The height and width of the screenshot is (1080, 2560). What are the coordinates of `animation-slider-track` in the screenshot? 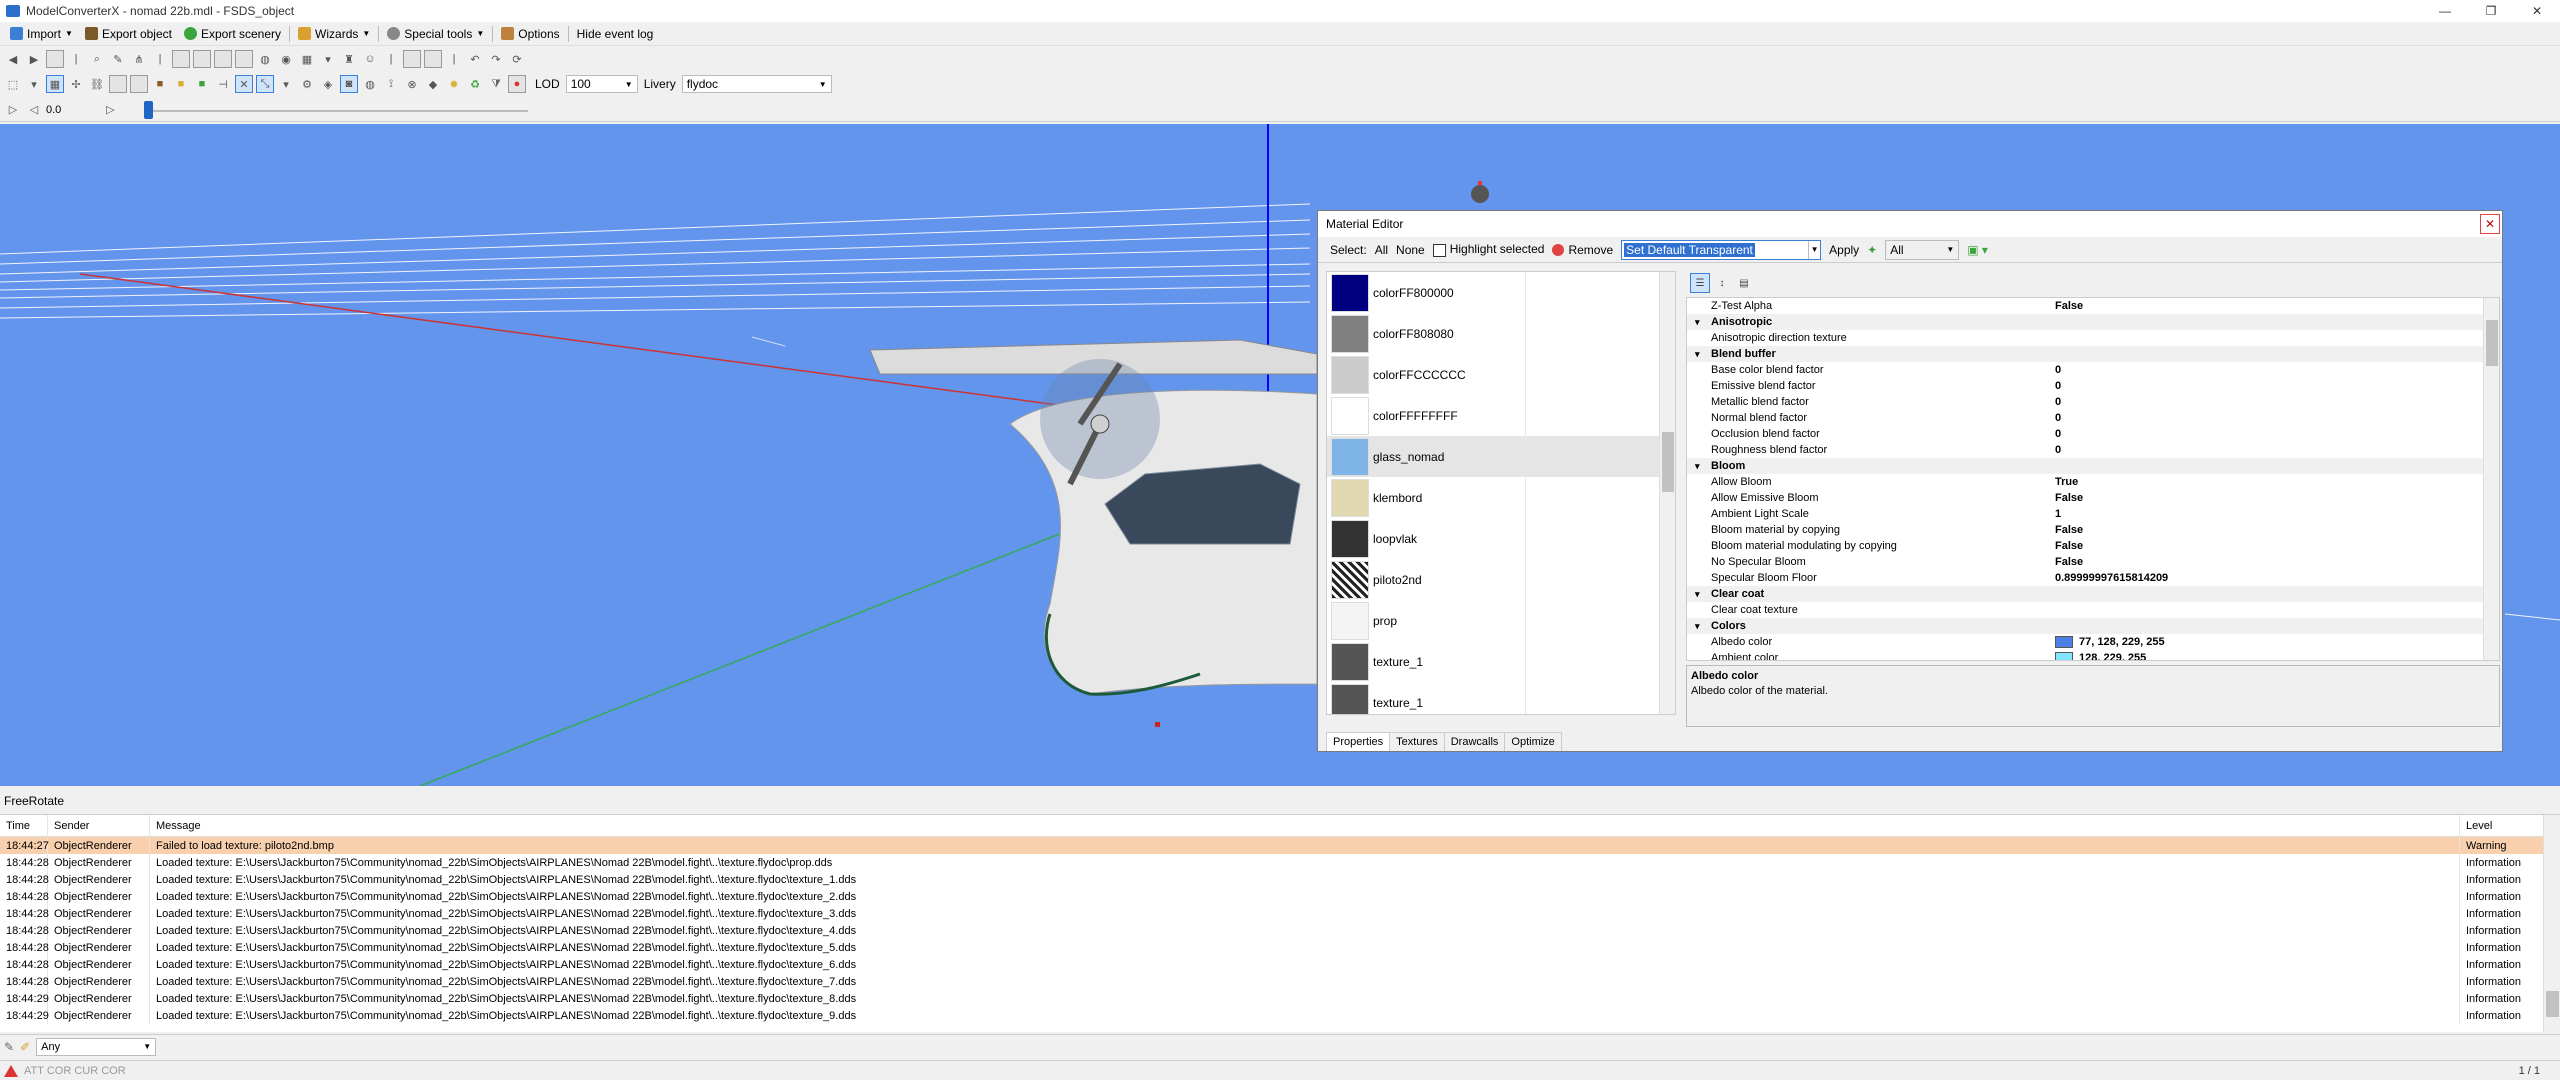 It's located at (338, 111).